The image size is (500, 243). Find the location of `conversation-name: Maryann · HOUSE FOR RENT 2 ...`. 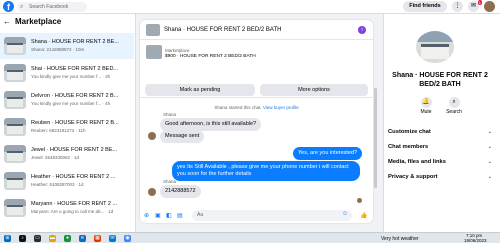

conversation-name: Maryann · HOUSE FOR RENT 2 ... is located at coordinates (74, 204).